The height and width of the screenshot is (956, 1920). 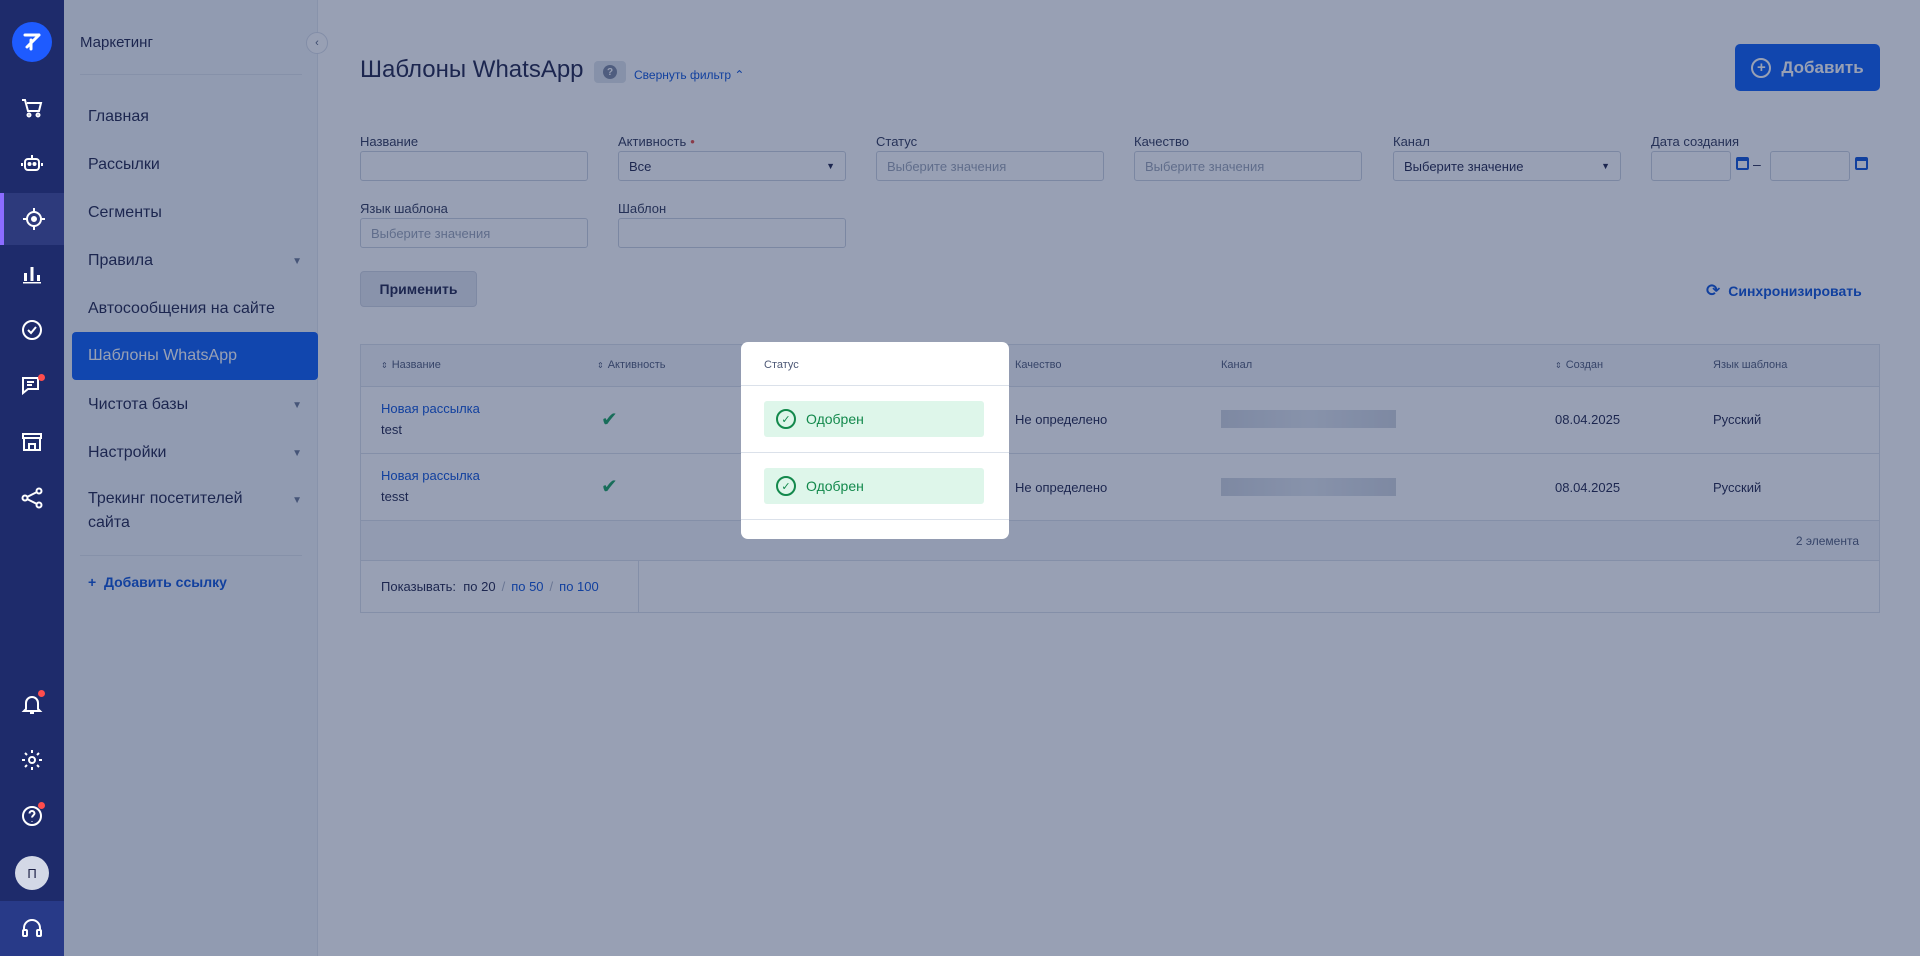 What do you see at coordinates (32, 873) in the screenshot?
I see `avatar: П` at bounding box center [32, 873].